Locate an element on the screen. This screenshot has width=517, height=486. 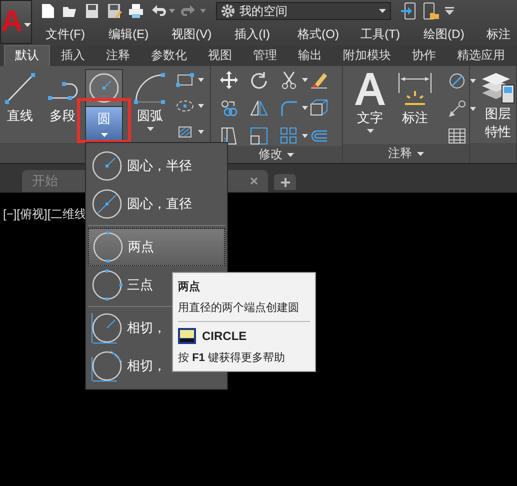
ribbon-tab: 协作 is located at coordinates (424, 56).